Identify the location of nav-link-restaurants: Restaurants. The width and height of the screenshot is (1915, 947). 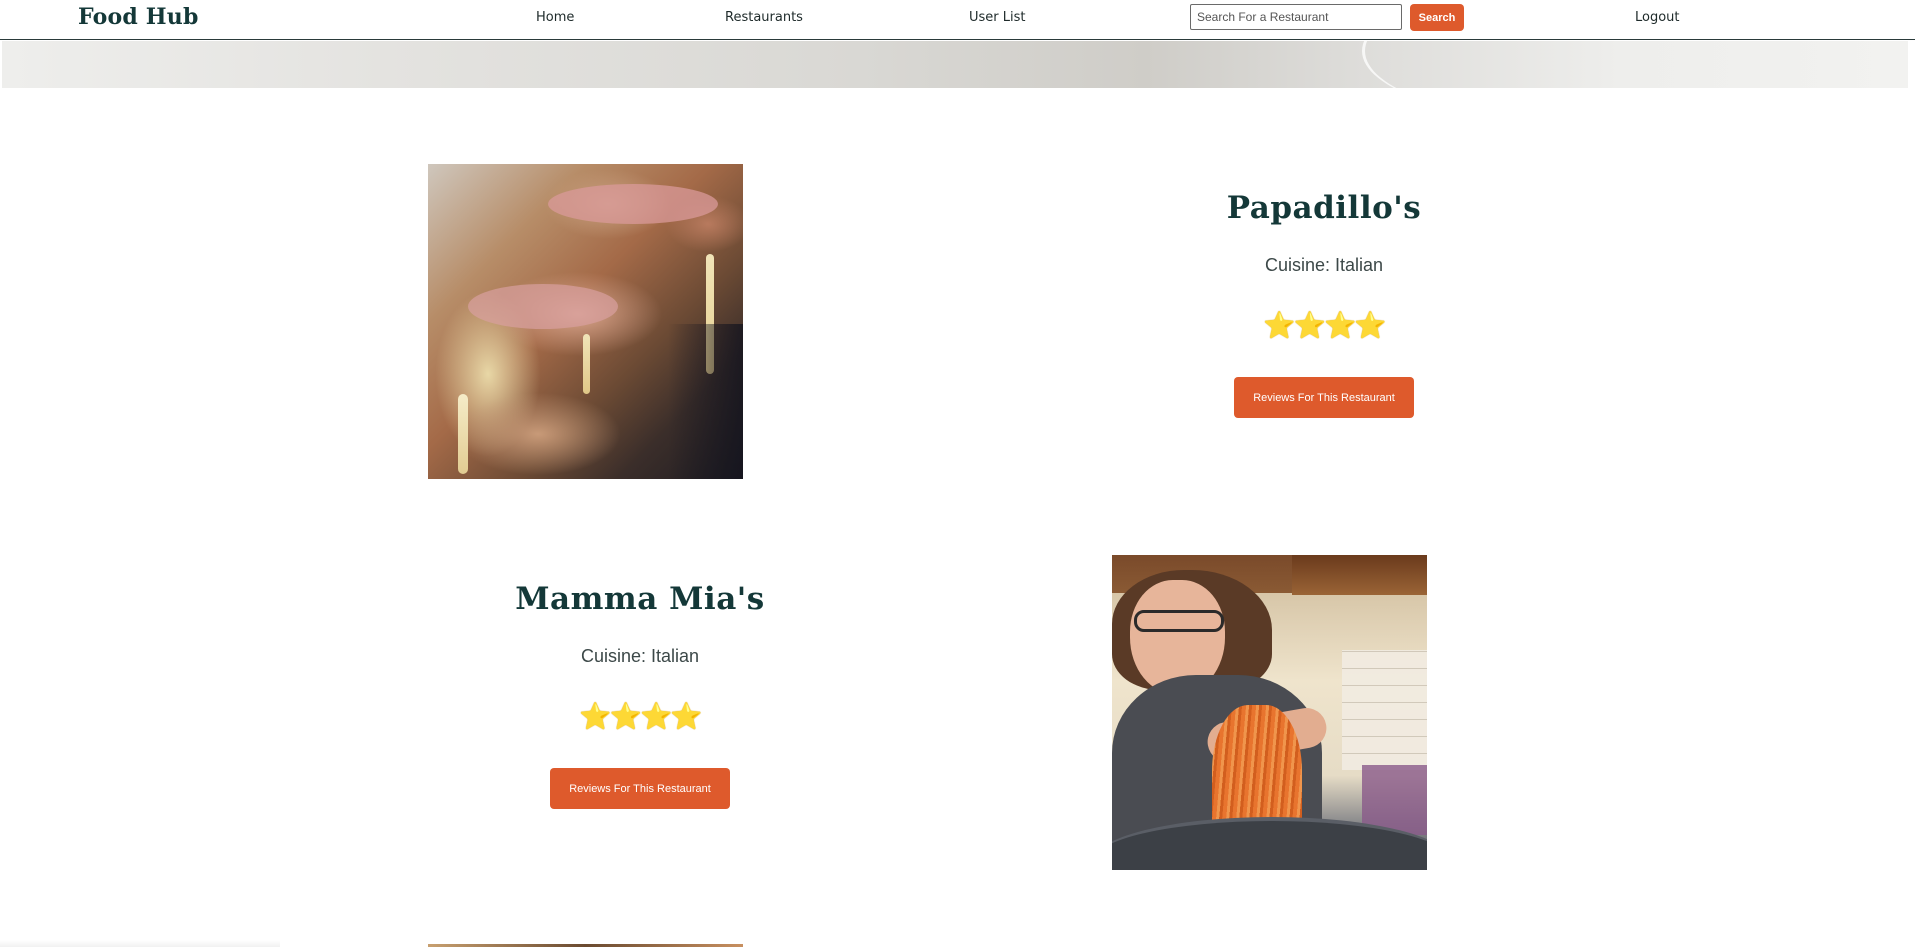
(764, 17).